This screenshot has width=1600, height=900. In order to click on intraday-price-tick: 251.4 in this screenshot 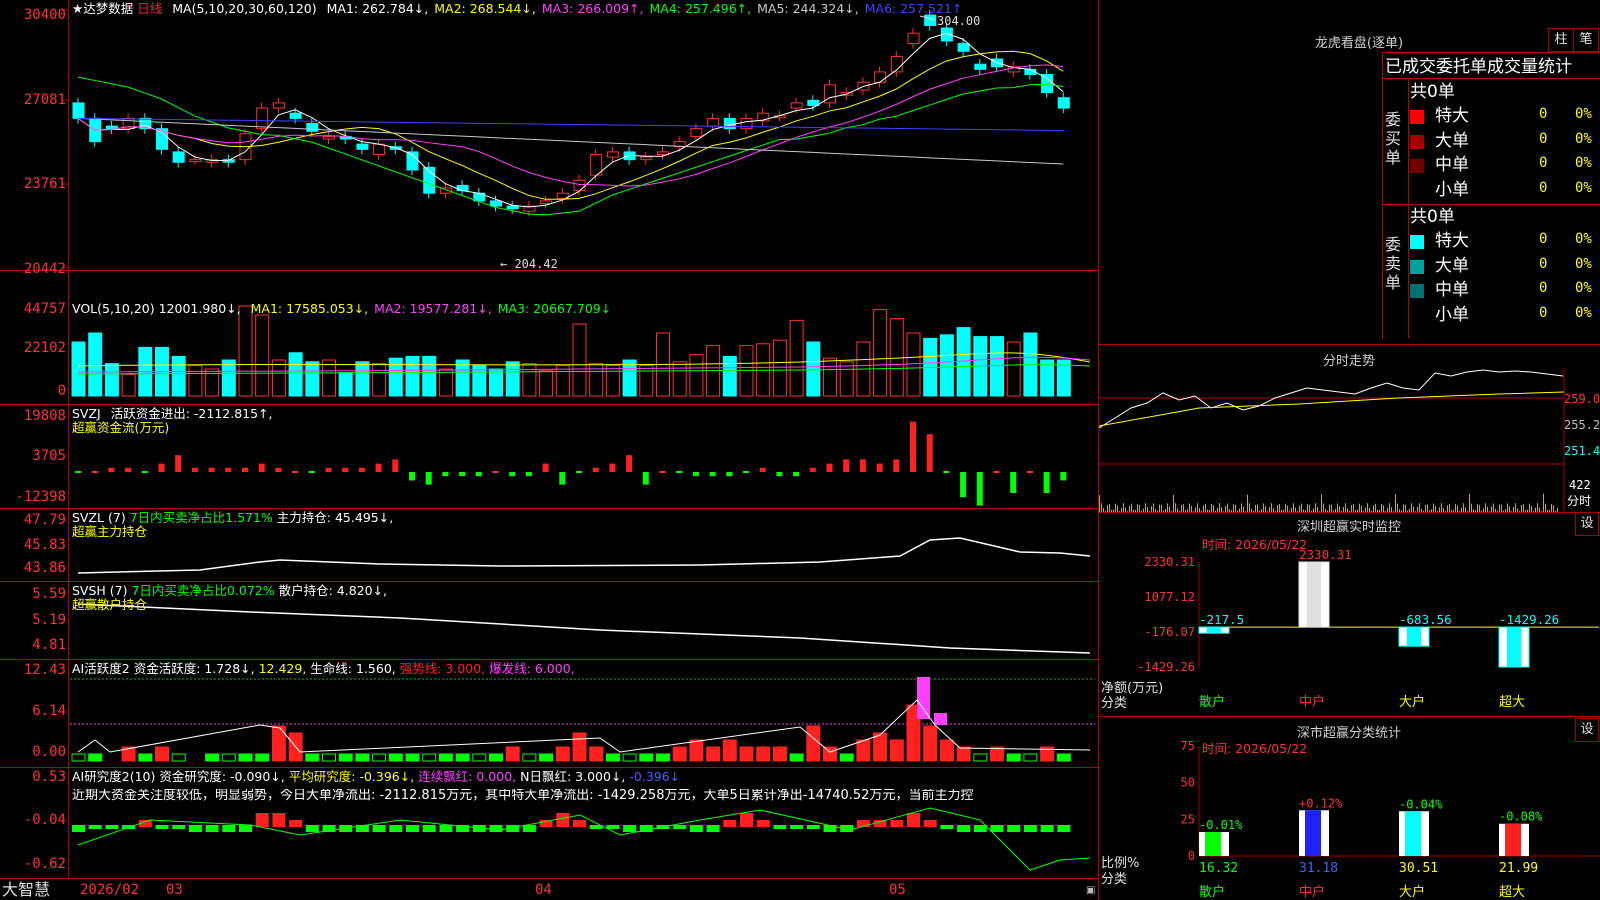, I will do `click(1582, 451)`.